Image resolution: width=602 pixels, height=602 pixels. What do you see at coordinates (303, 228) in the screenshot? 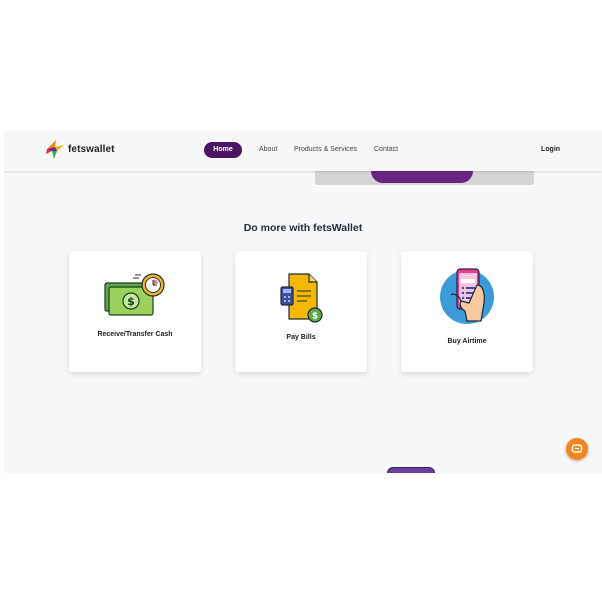
I see `section-title: Do more with fetsWallet` at bounding box center [303, 228].